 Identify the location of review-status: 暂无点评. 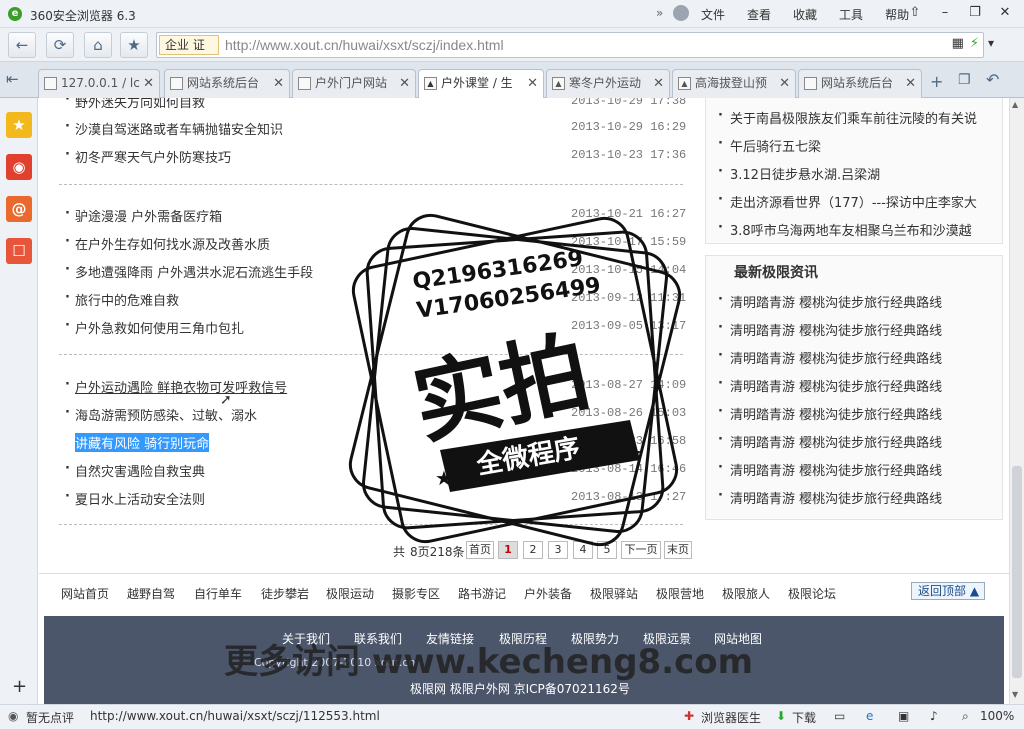
(50, 717).